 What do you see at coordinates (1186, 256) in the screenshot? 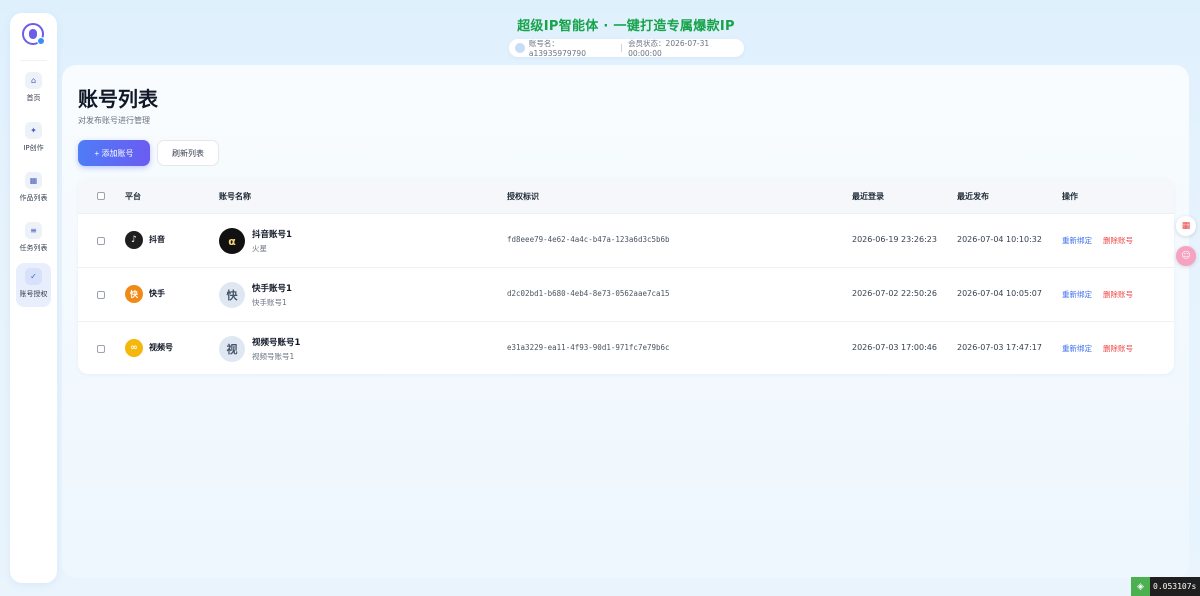
I see `assistant-icon: ☺` at bounding box center [1186, 256].